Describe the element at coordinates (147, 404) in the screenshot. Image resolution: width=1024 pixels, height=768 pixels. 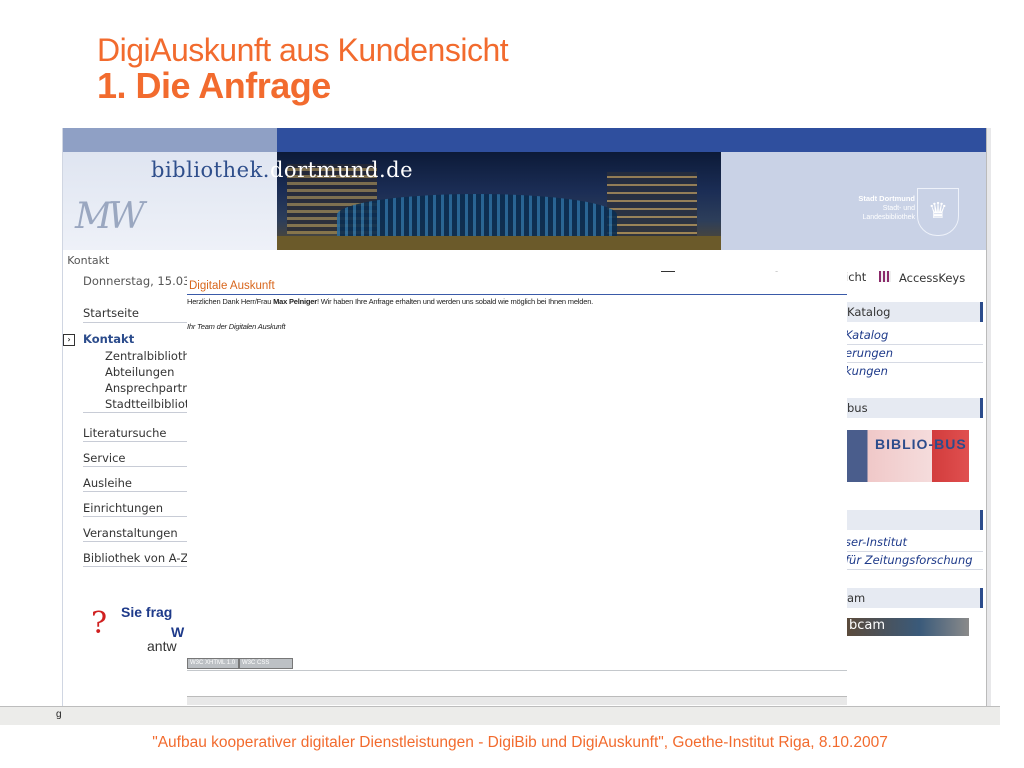
I see `nav-sub-item: Stadtteilbibliot` at that location.